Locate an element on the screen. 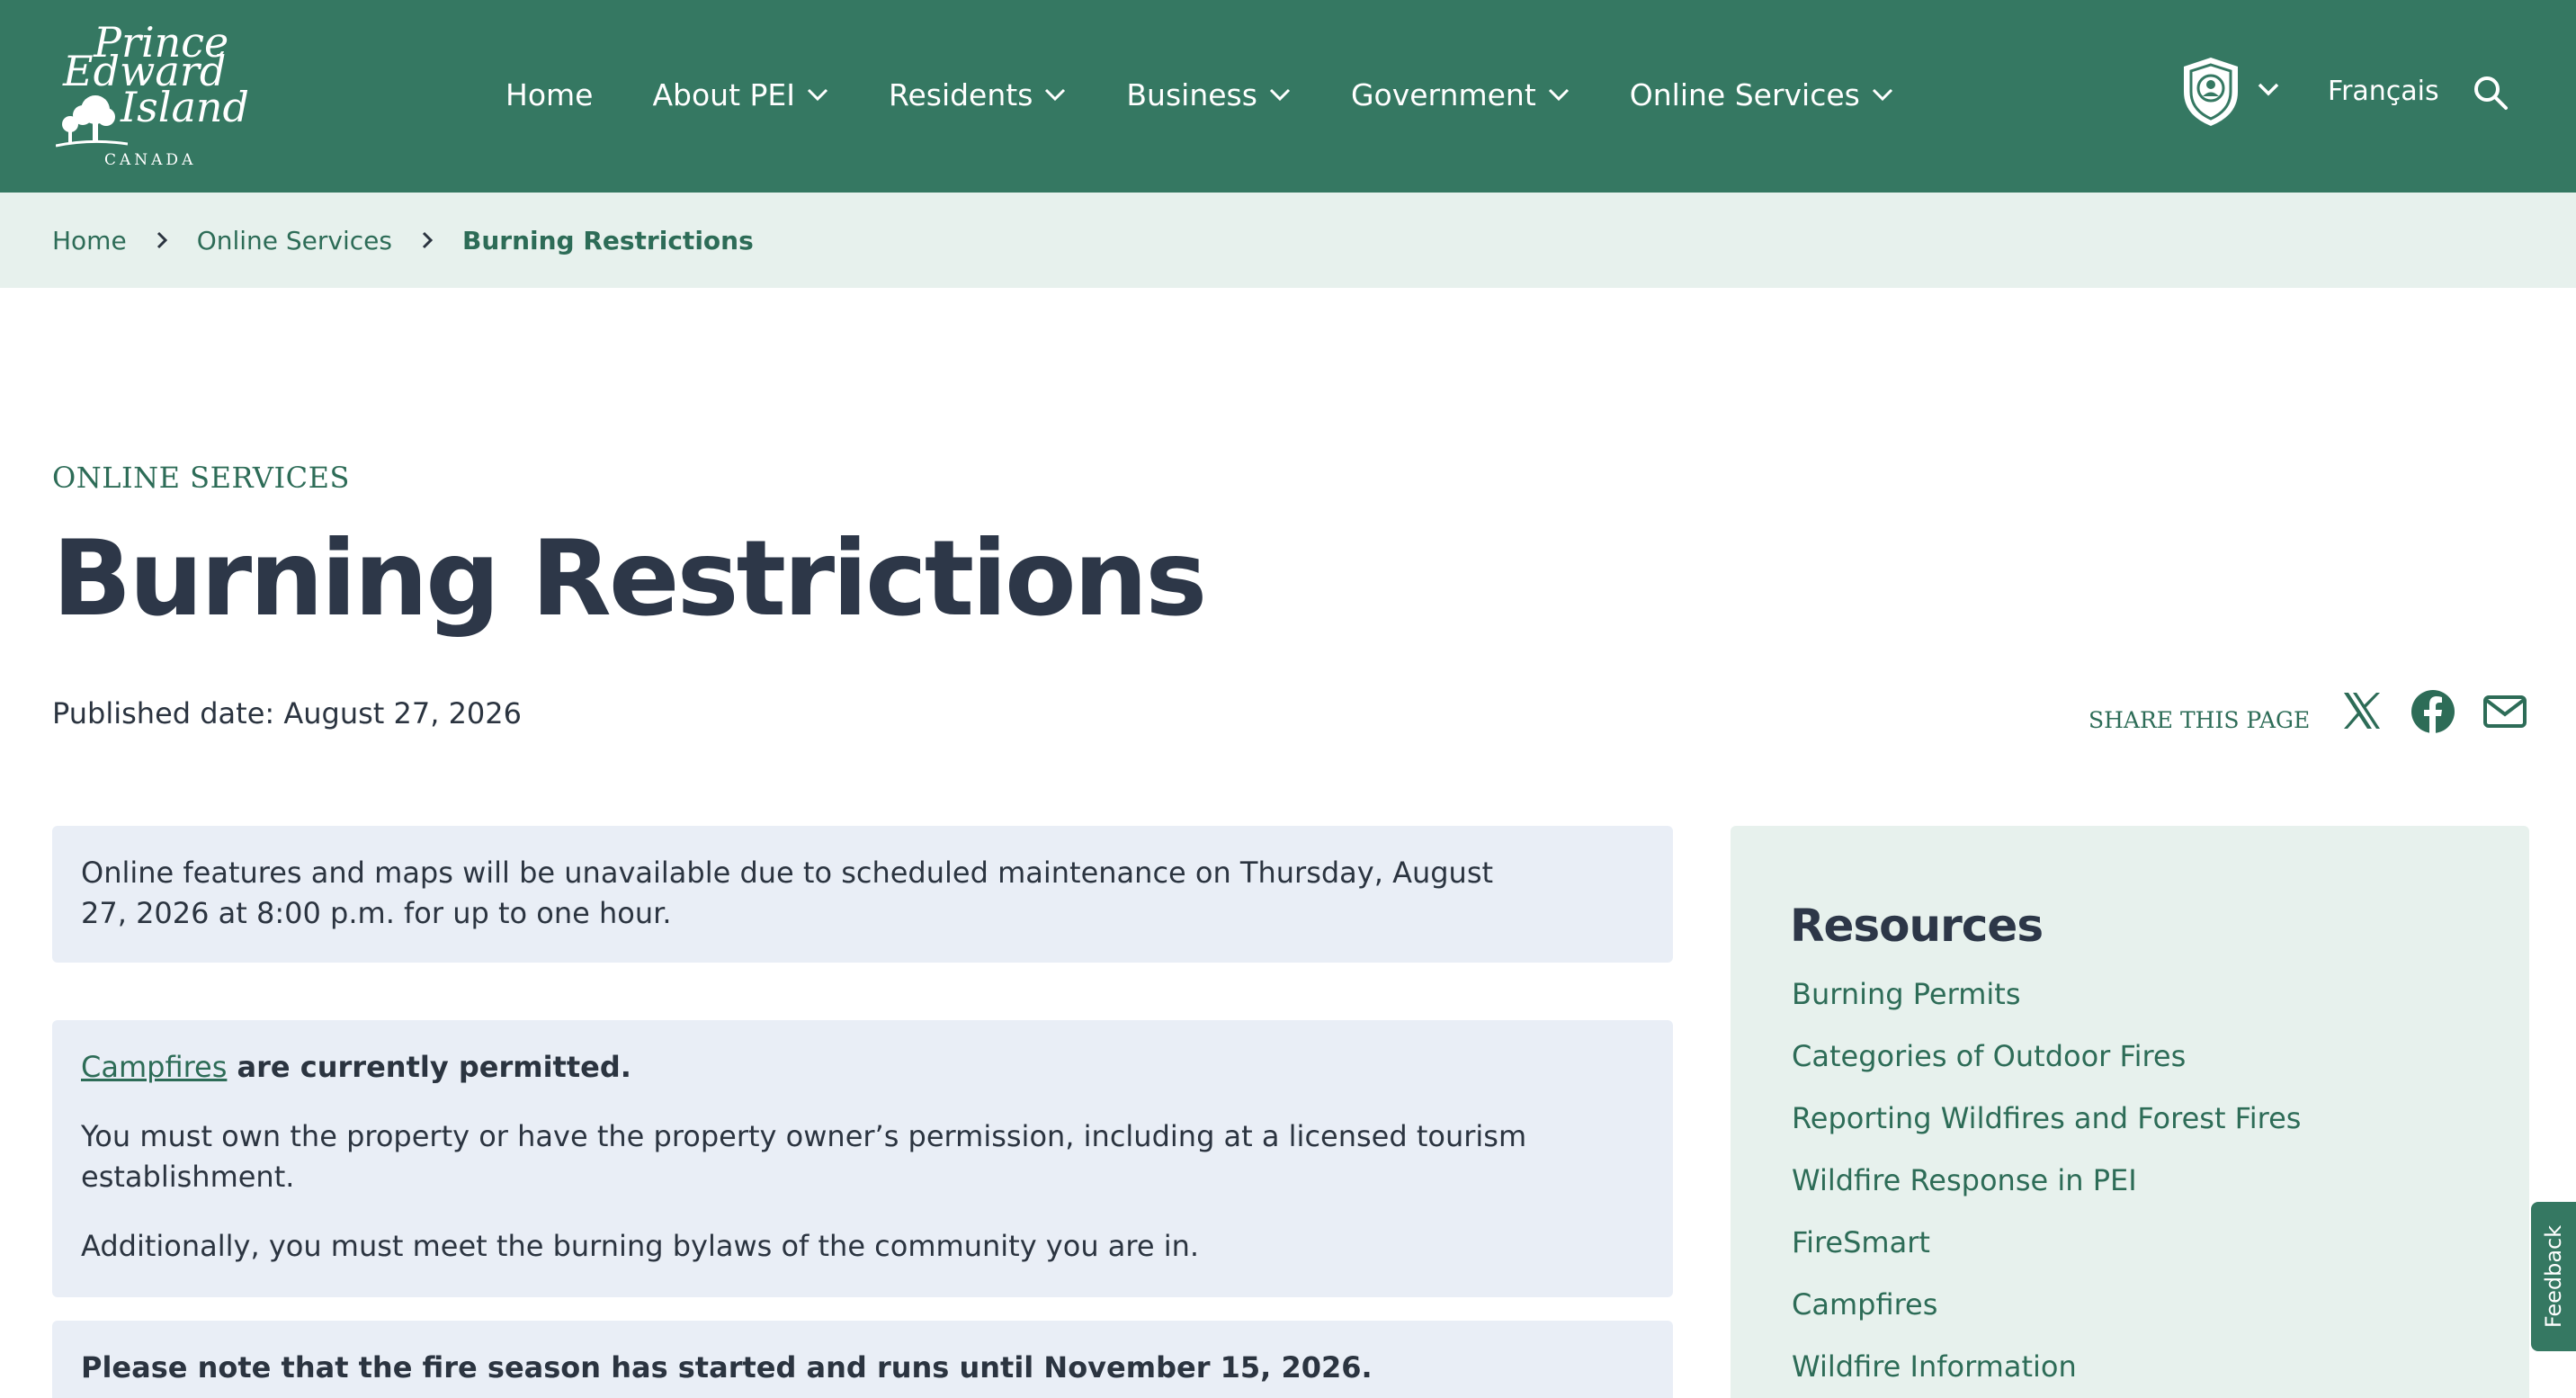 The image size is (2576, 1398). breadcrumb-current: Burning Restrictions is located at coordinates (607, 240).